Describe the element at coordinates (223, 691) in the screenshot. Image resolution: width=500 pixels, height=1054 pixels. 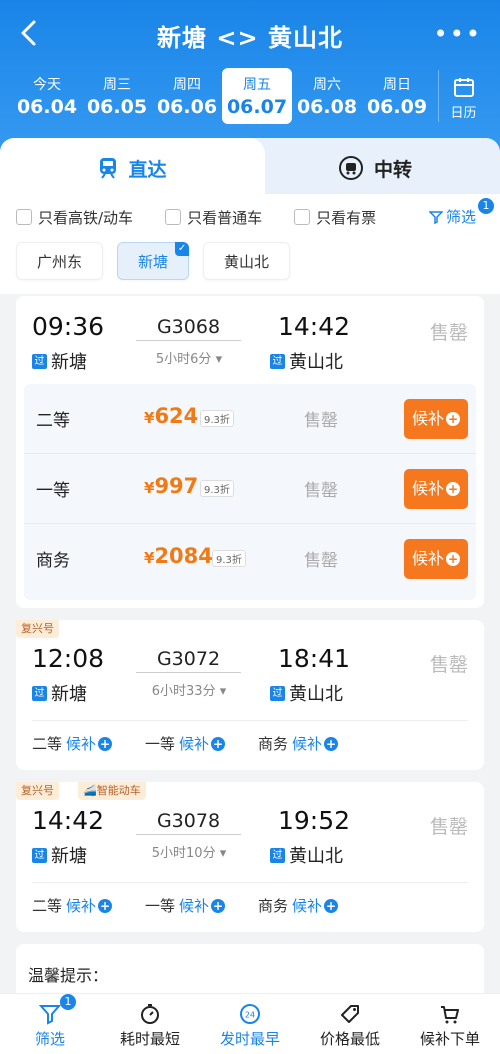
I see `chevron-down-icon: ▾` at that location.